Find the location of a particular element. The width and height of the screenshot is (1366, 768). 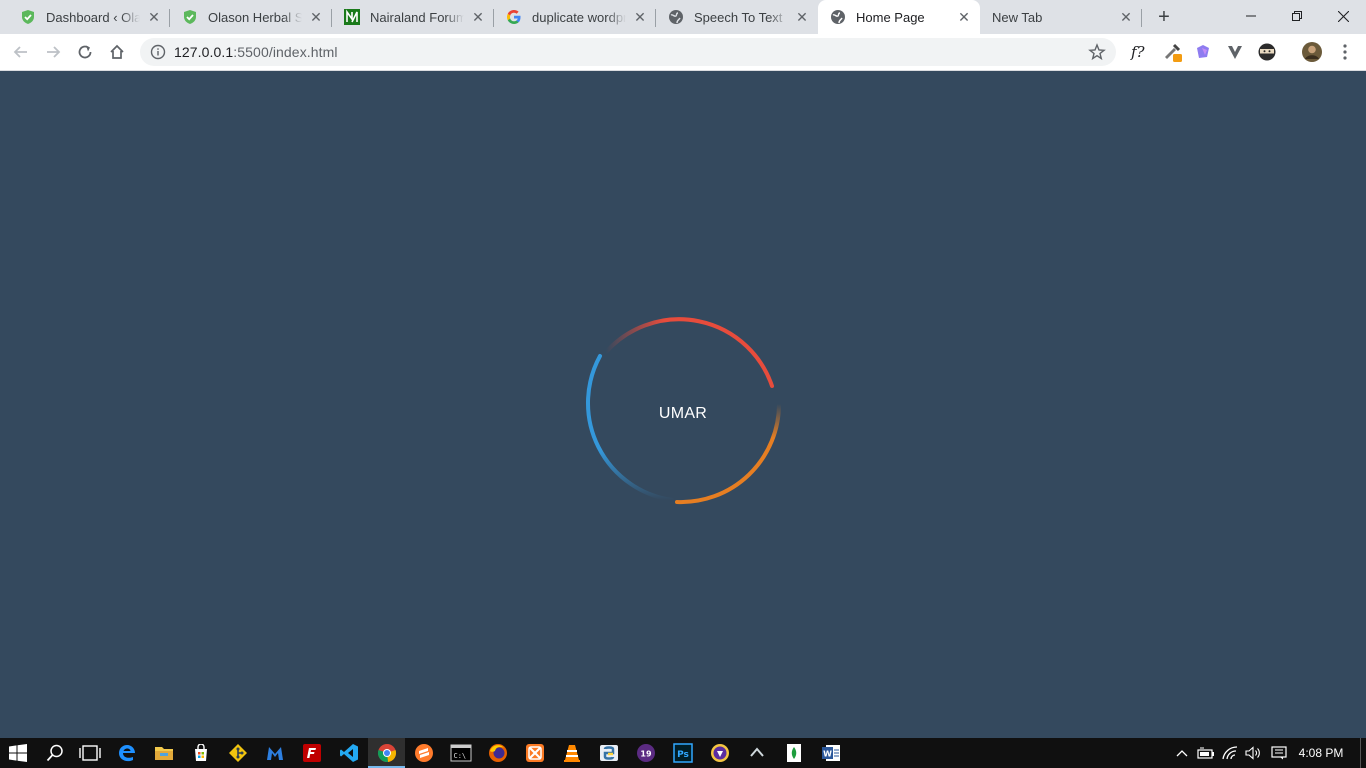

show-desktop-button is located at coordinates (1360, 753).